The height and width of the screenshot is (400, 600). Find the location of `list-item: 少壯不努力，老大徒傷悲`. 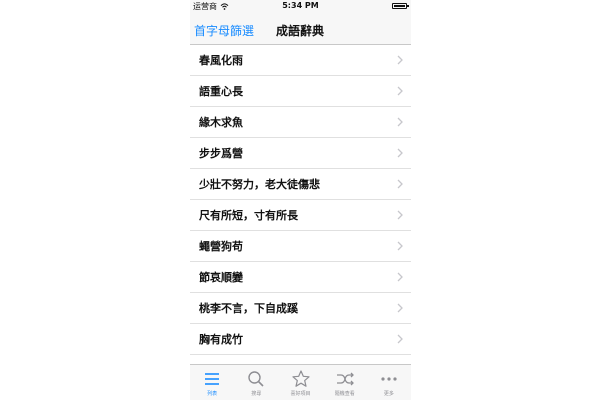

list-item: 少壯不努力，老大徒傷悲 is located at coordinates (300, 184).